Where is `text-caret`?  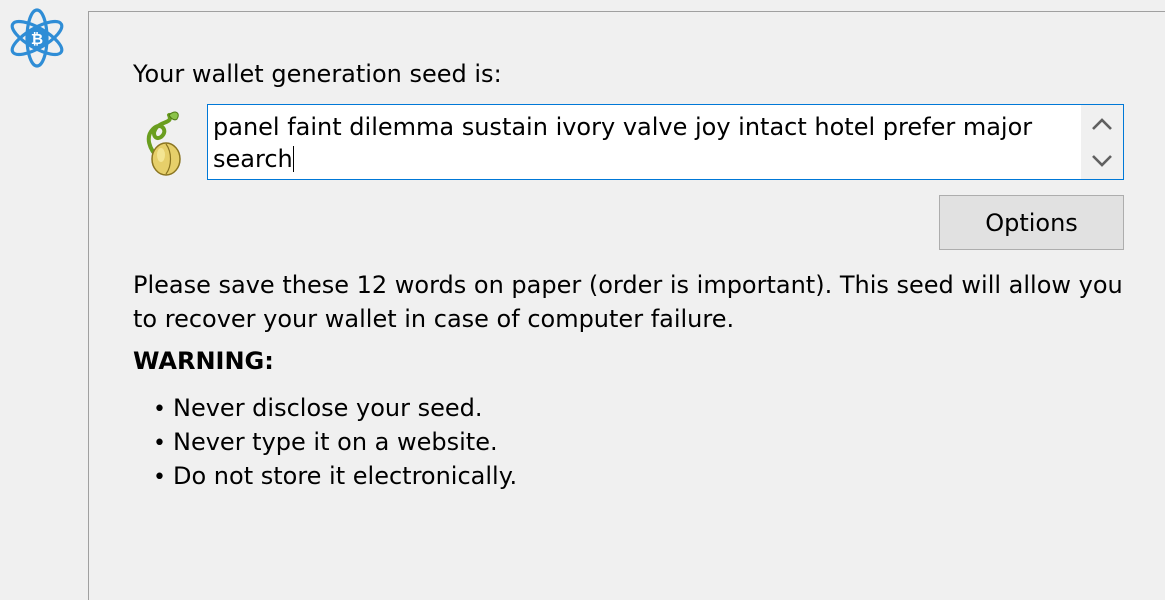 text-caret is located at coordinates (293, 159).